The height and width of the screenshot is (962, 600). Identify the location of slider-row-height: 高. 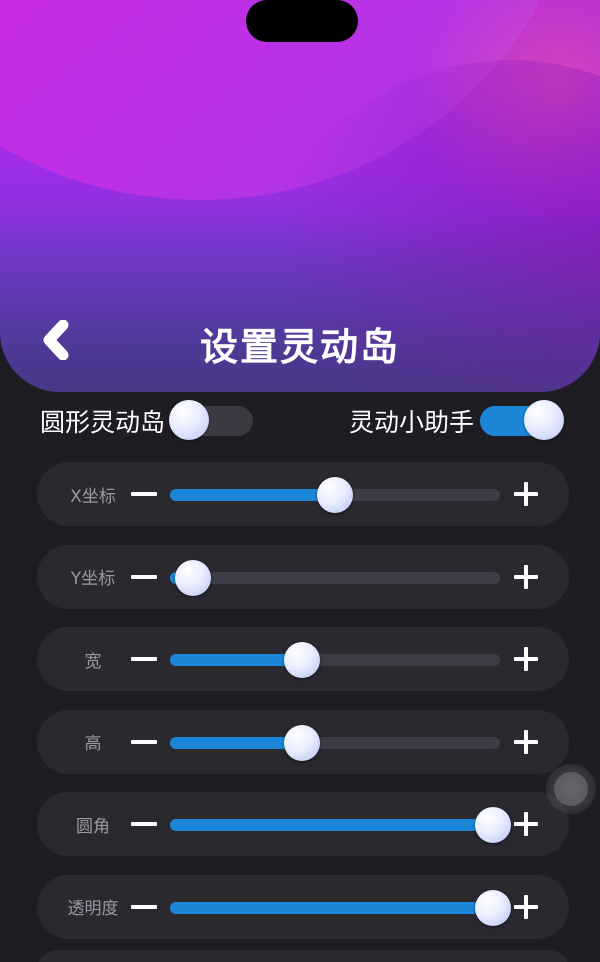
(303, 741).